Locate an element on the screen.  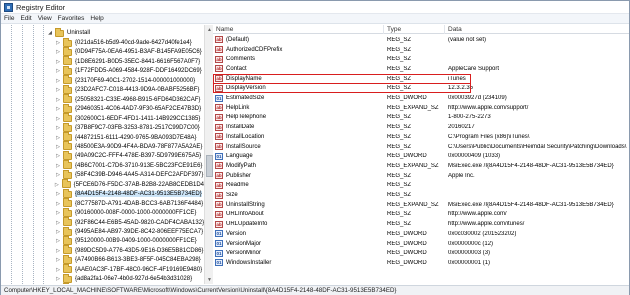
value-row: ab DisplayVersion REG_SZ 12.3.2.35 is located at coordinates (421, 89).